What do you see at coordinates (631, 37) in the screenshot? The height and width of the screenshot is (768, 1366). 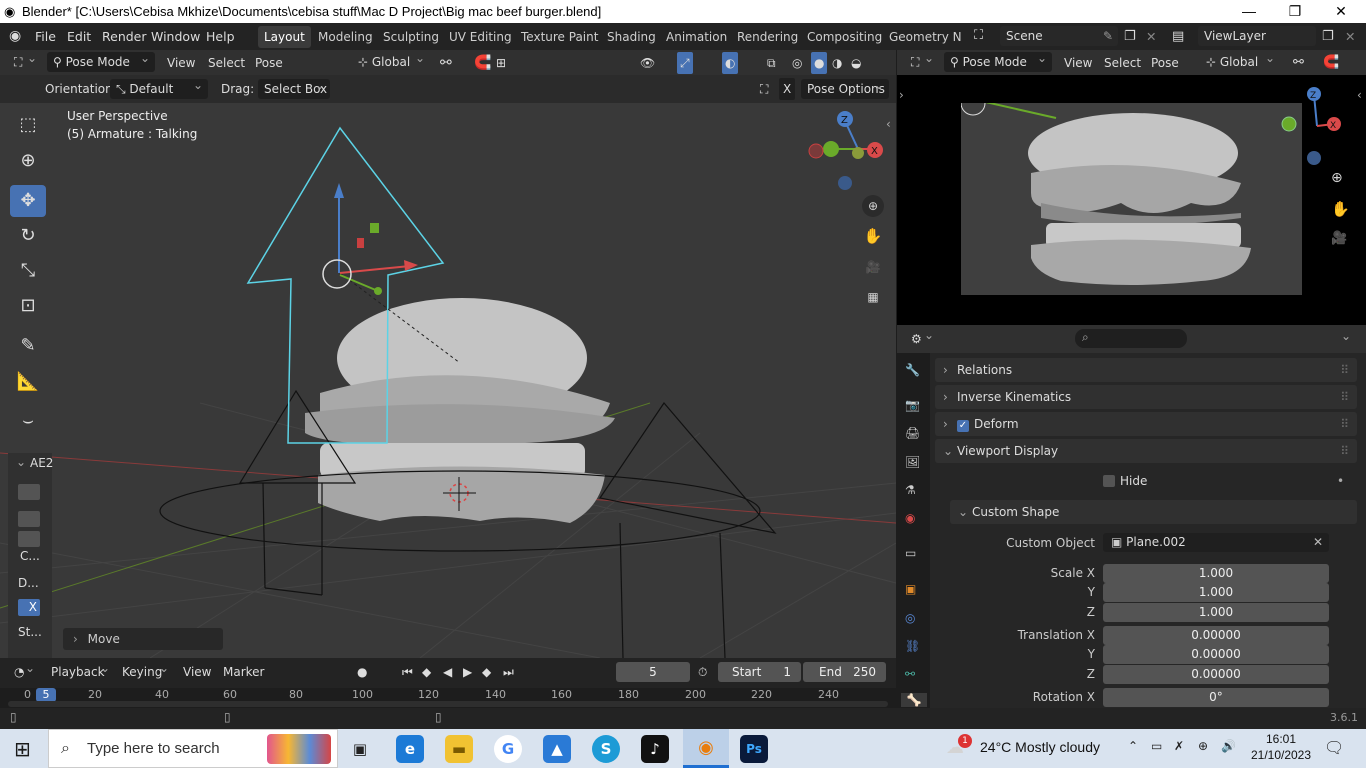 I see `tab-shading: Shading` at bounding box center [631, 37].